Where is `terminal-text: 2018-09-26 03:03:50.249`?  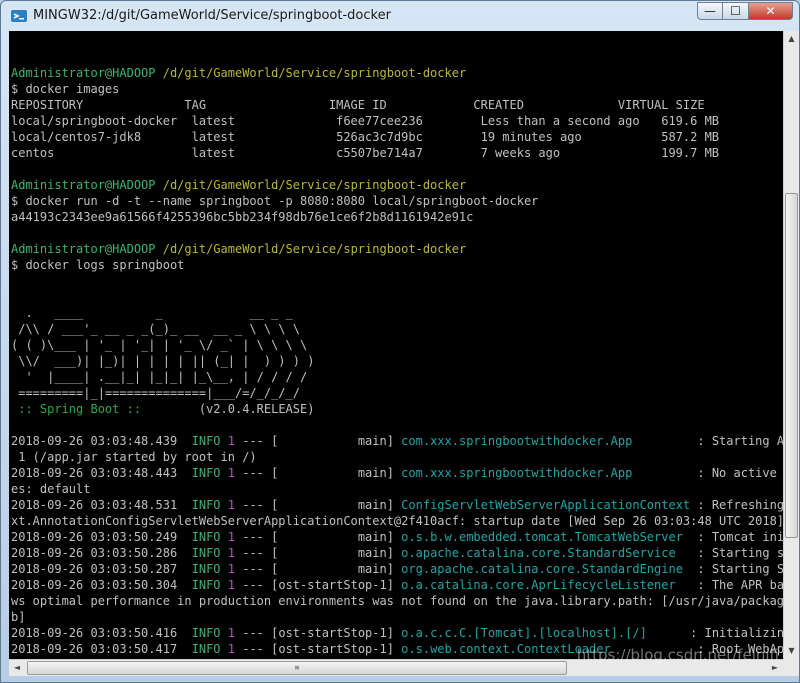 terminal-text: 2018-09-26 03:03:50.249 is located at coordinates (101, 537).